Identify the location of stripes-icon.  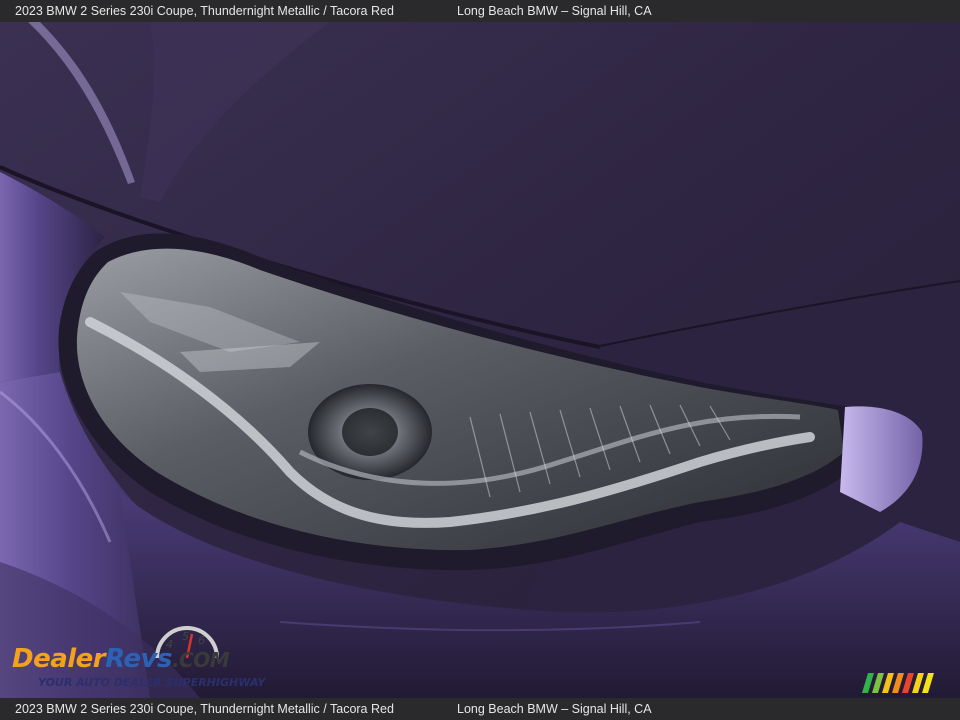
(898, 683).